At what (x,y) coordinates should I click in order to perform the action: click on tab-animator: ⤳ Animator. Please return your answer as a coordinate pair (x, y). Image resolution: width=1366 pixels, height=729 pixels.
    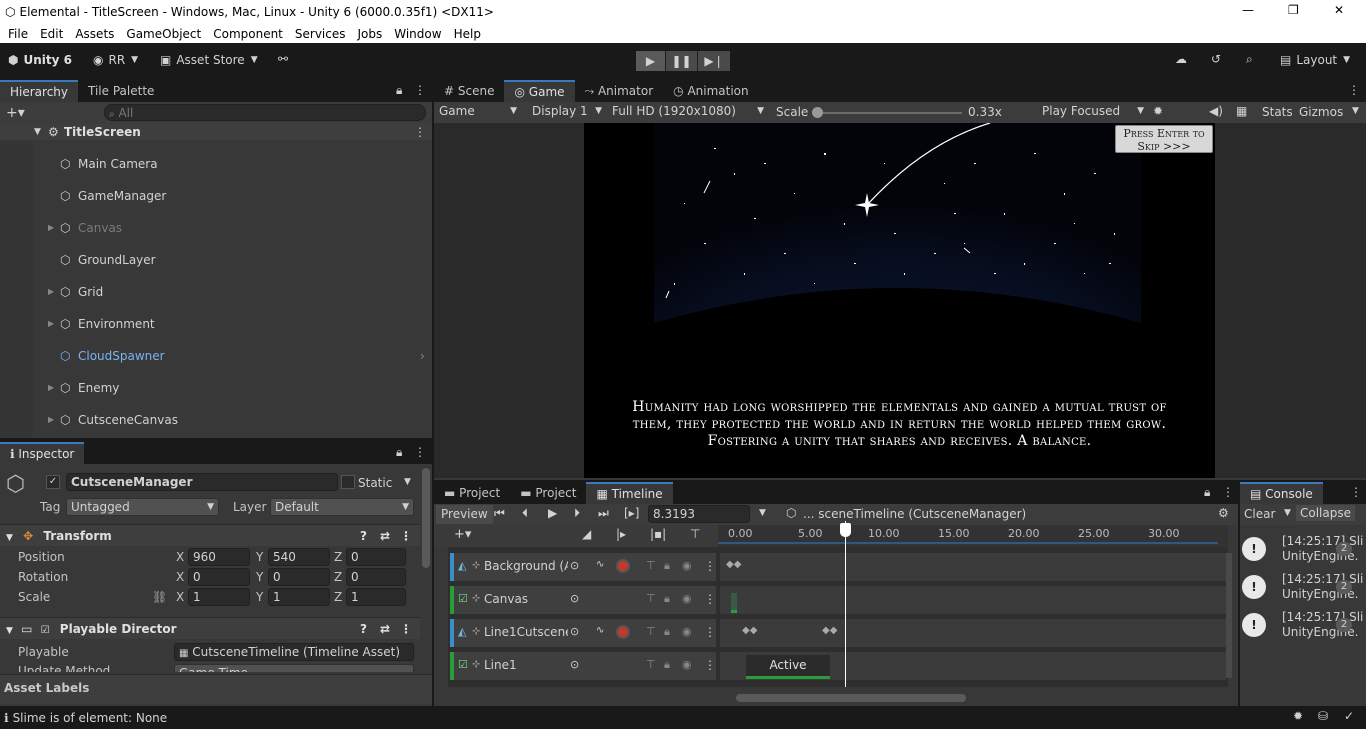
    Looking at the image, I should click on (619, 91).